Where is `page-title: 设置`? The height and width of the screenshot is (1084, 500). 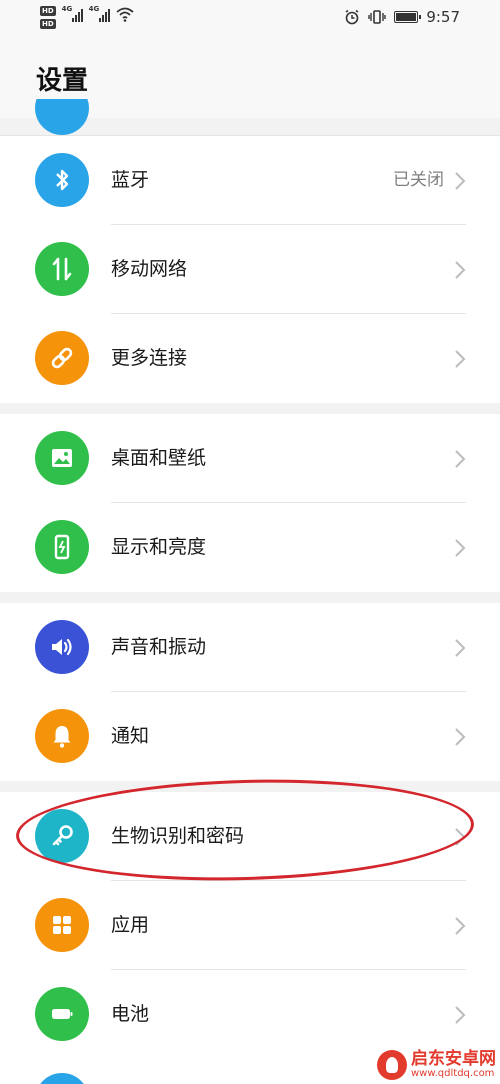 page-title: 设置 is located at coordinates (62, 81).